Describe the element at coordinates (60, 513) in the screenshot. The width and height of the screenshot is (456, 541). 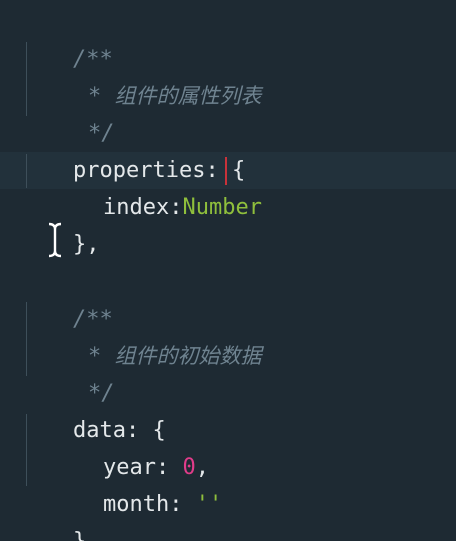
I see `code-line-14: },` at that location.